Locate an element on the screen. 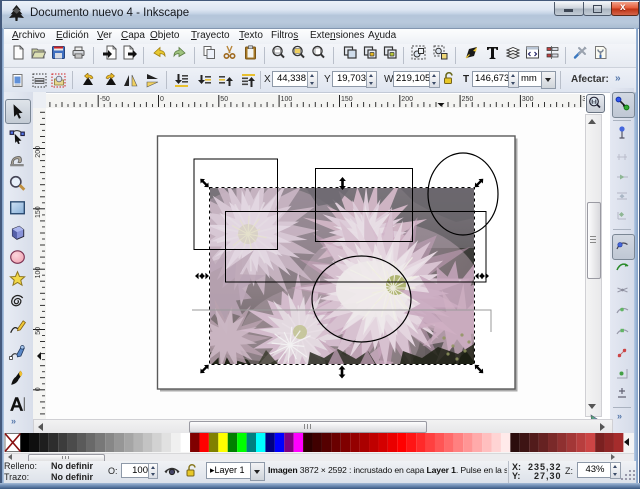 The height and width of the screenshot is (489, 640). svg-text: 350 is located at coordinates (583, 99).